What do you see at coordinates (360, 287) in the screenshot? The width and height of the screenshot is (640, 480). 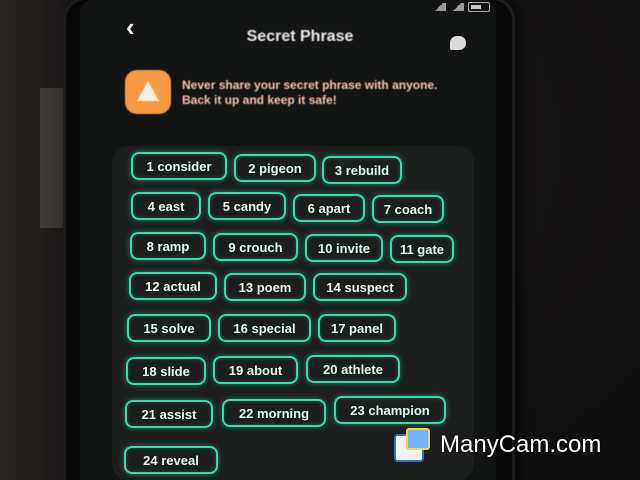 I see `phrase-word: 14 suspect` at bounding box center [360, 287].